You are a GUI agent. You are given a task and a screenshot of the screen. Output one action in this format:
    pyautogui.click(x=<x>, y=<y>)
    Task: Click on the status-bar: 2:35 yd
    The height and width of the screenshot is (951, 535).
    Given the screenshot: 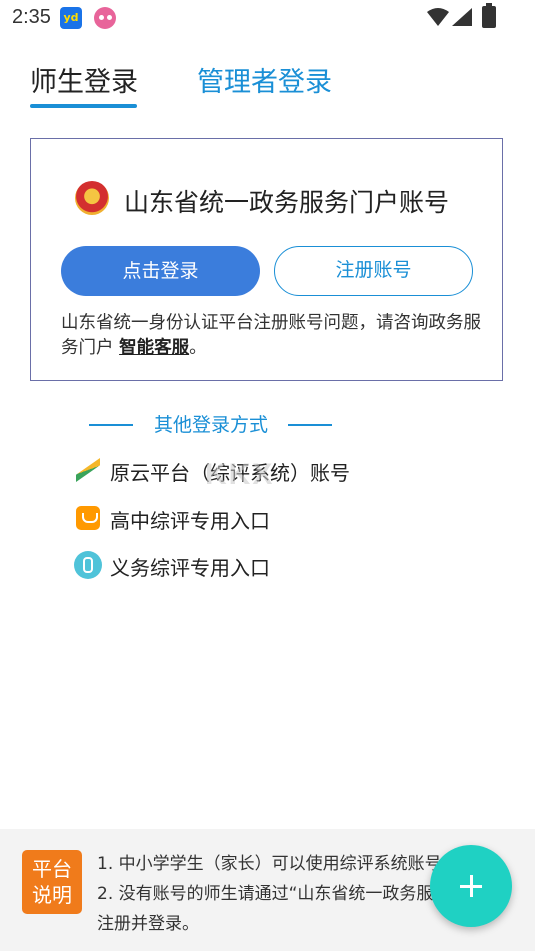 What is the action you would take?
    pyautogui.click(x=267, y=18)
    